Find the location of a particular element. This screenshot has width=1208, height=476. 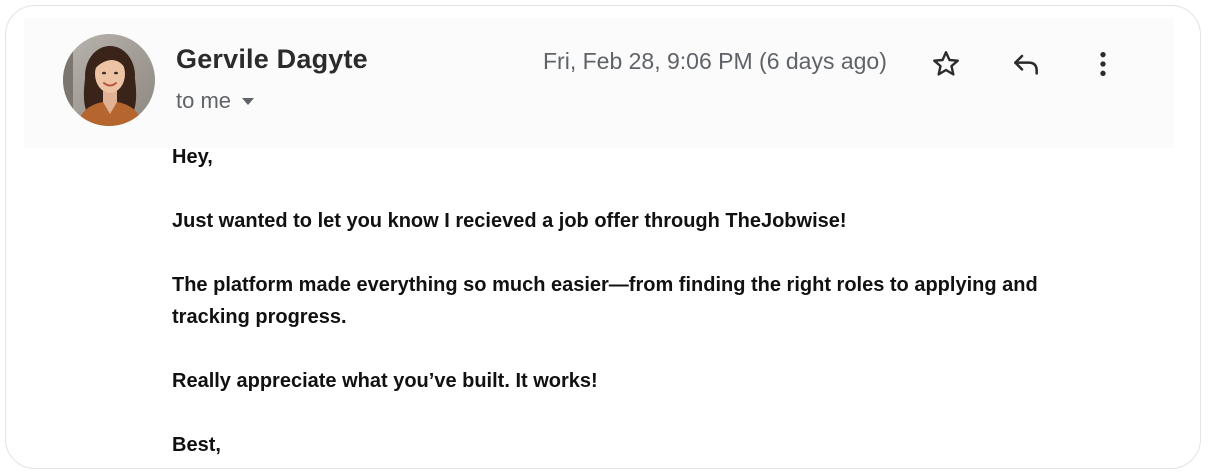

more-vertical-icon is located at coordinates (1103, 64).